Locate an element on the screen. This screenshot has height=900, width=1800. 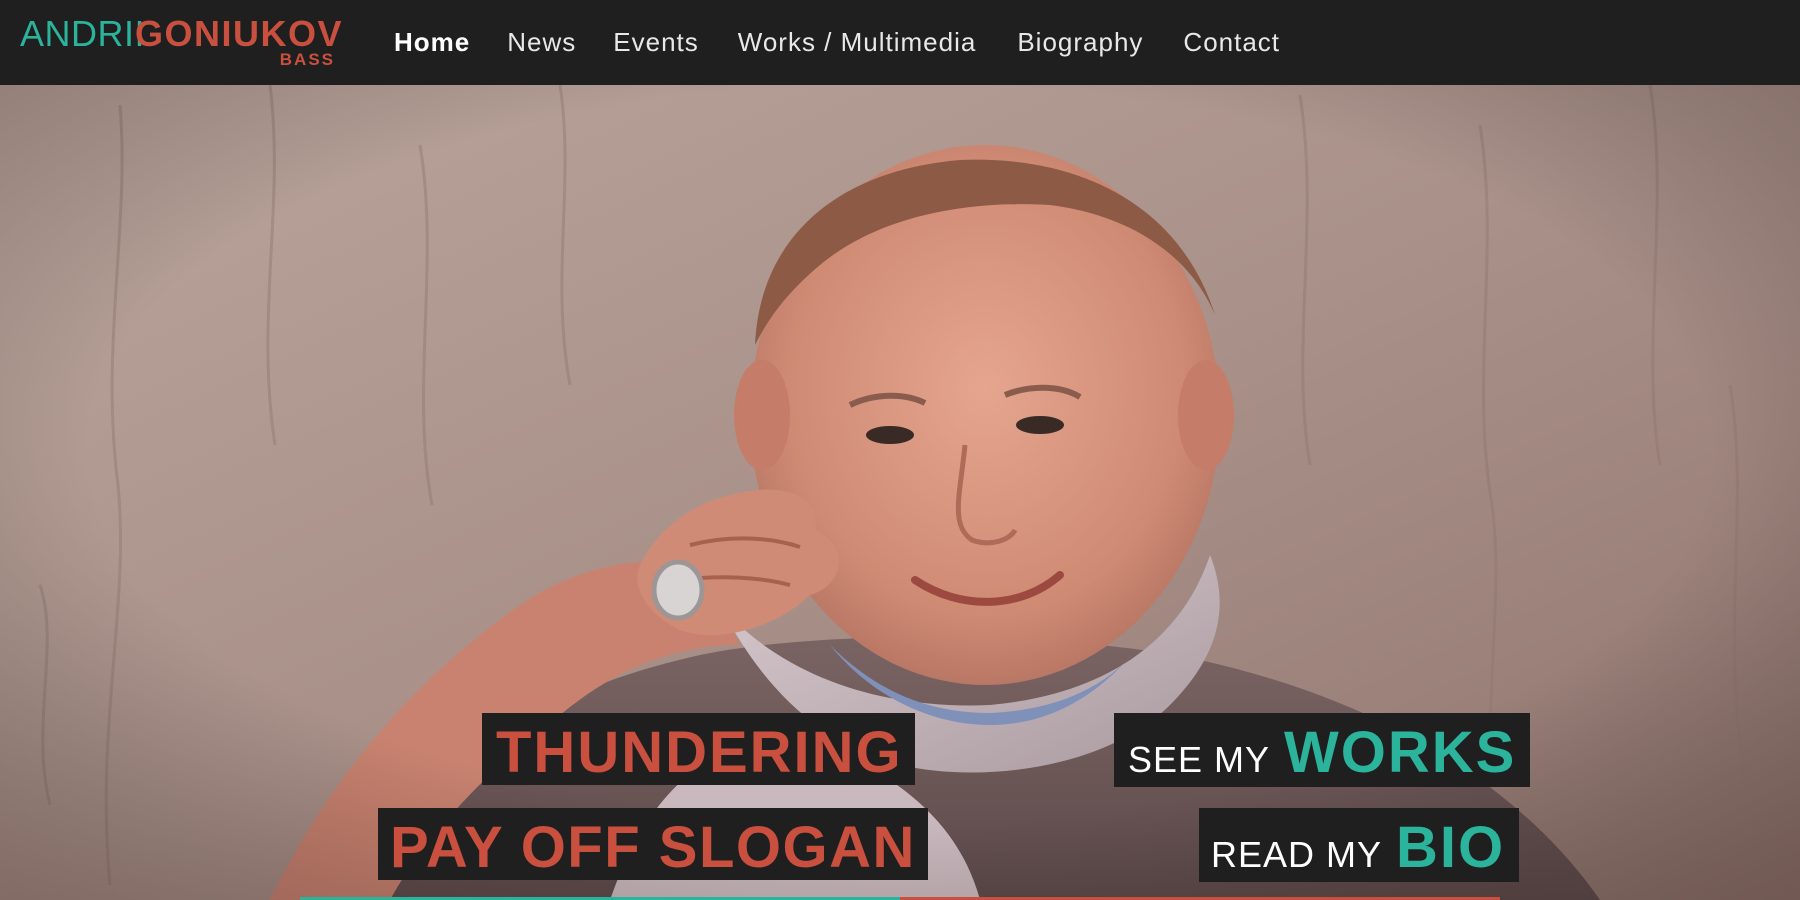
nav-biography: Biography is located at coordinates (1080, 42).